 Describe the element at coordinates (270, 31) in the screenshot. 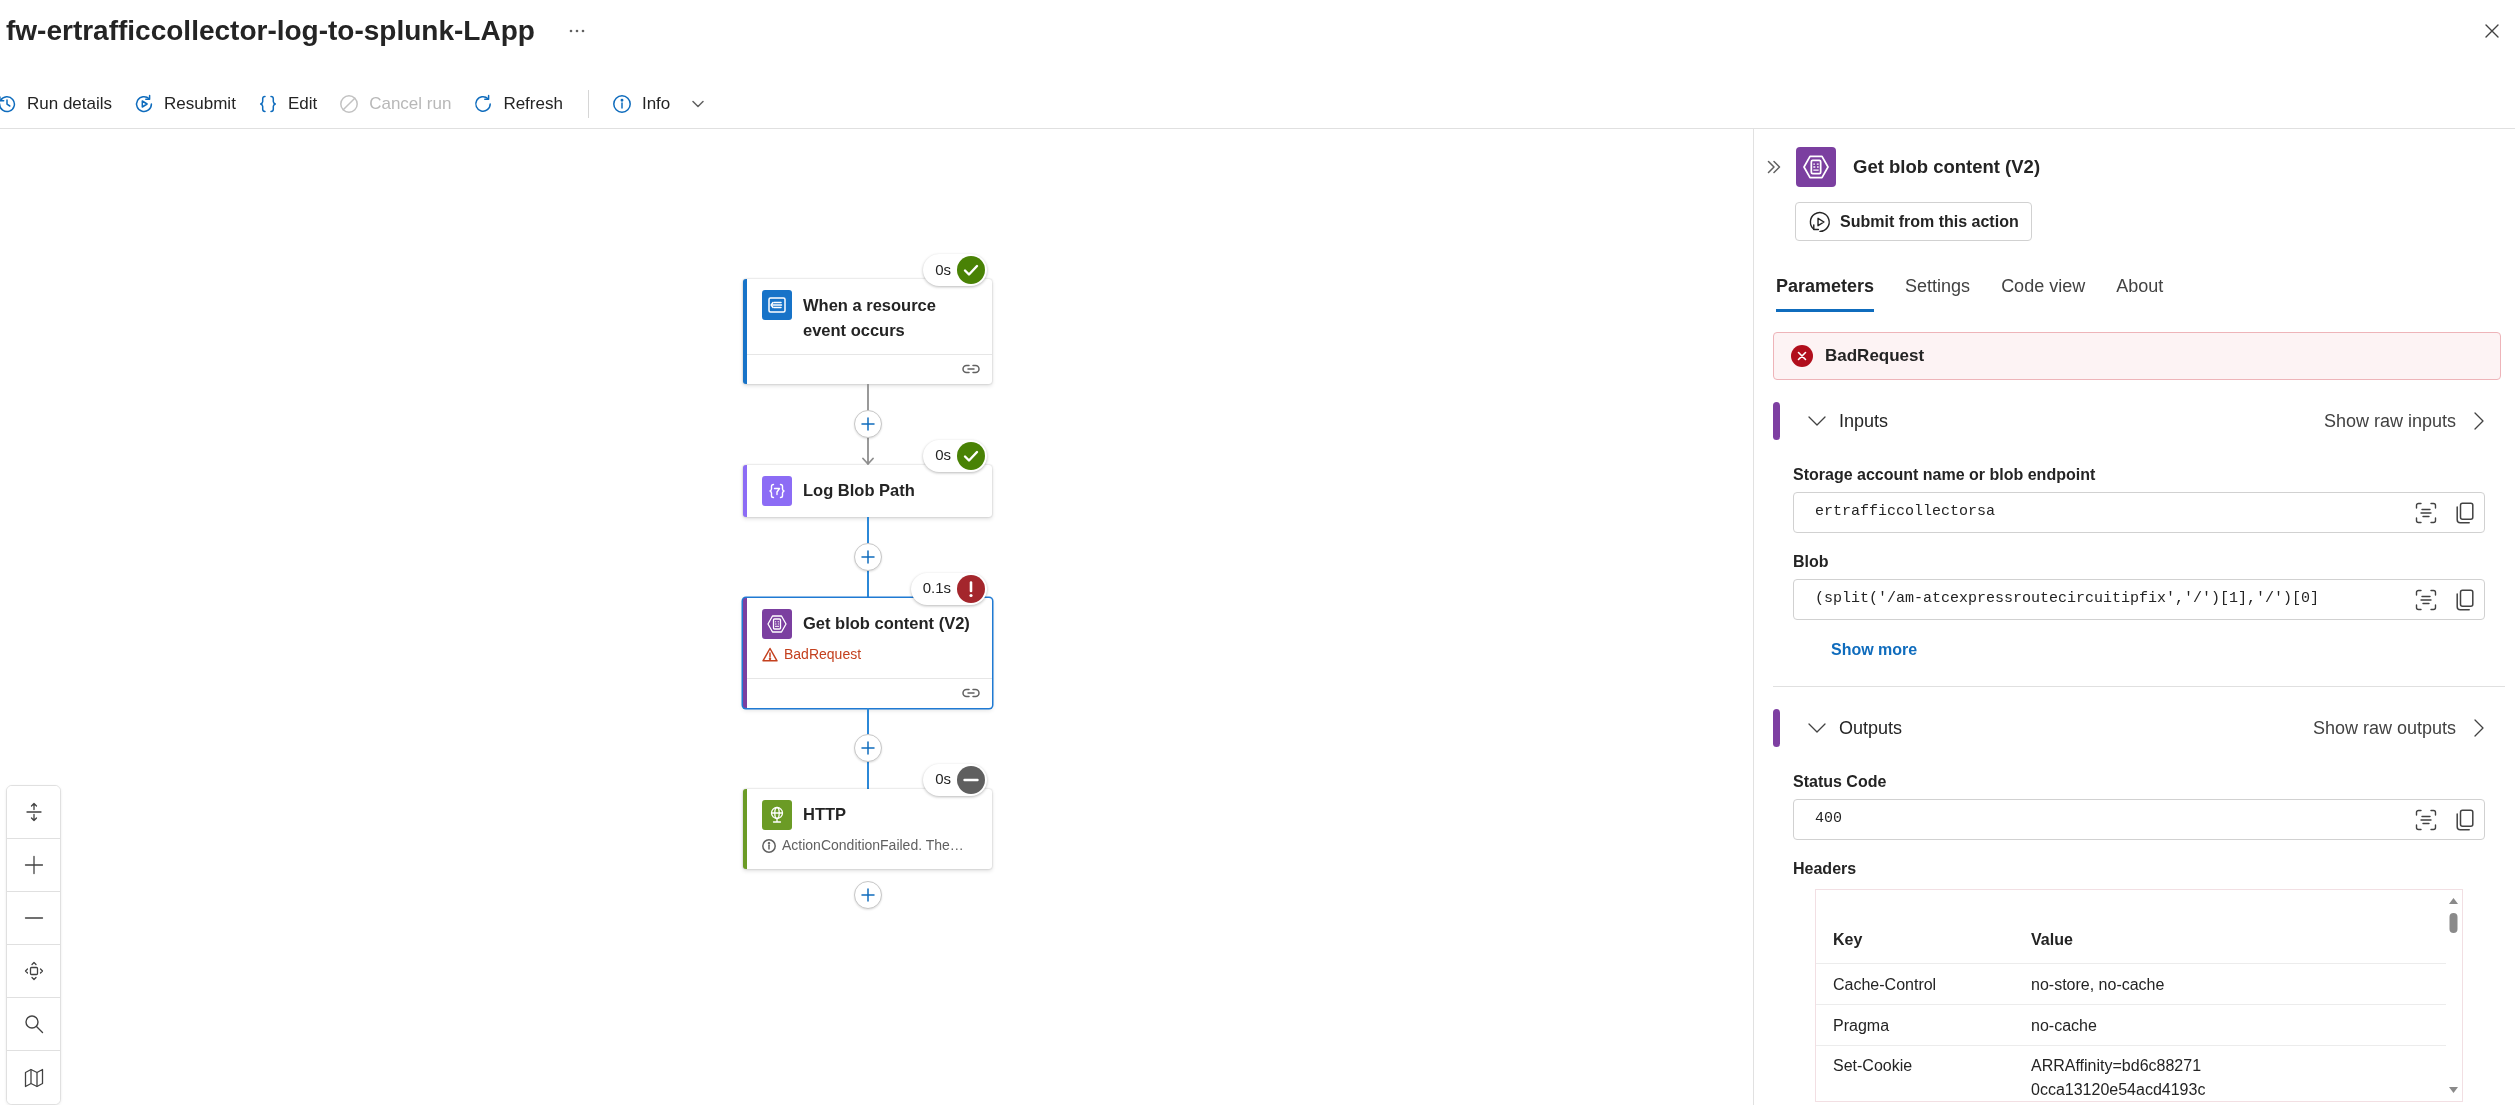

I see `page-title: fw-ertrafficcollector-log-to-splunk-LApp` at that location.